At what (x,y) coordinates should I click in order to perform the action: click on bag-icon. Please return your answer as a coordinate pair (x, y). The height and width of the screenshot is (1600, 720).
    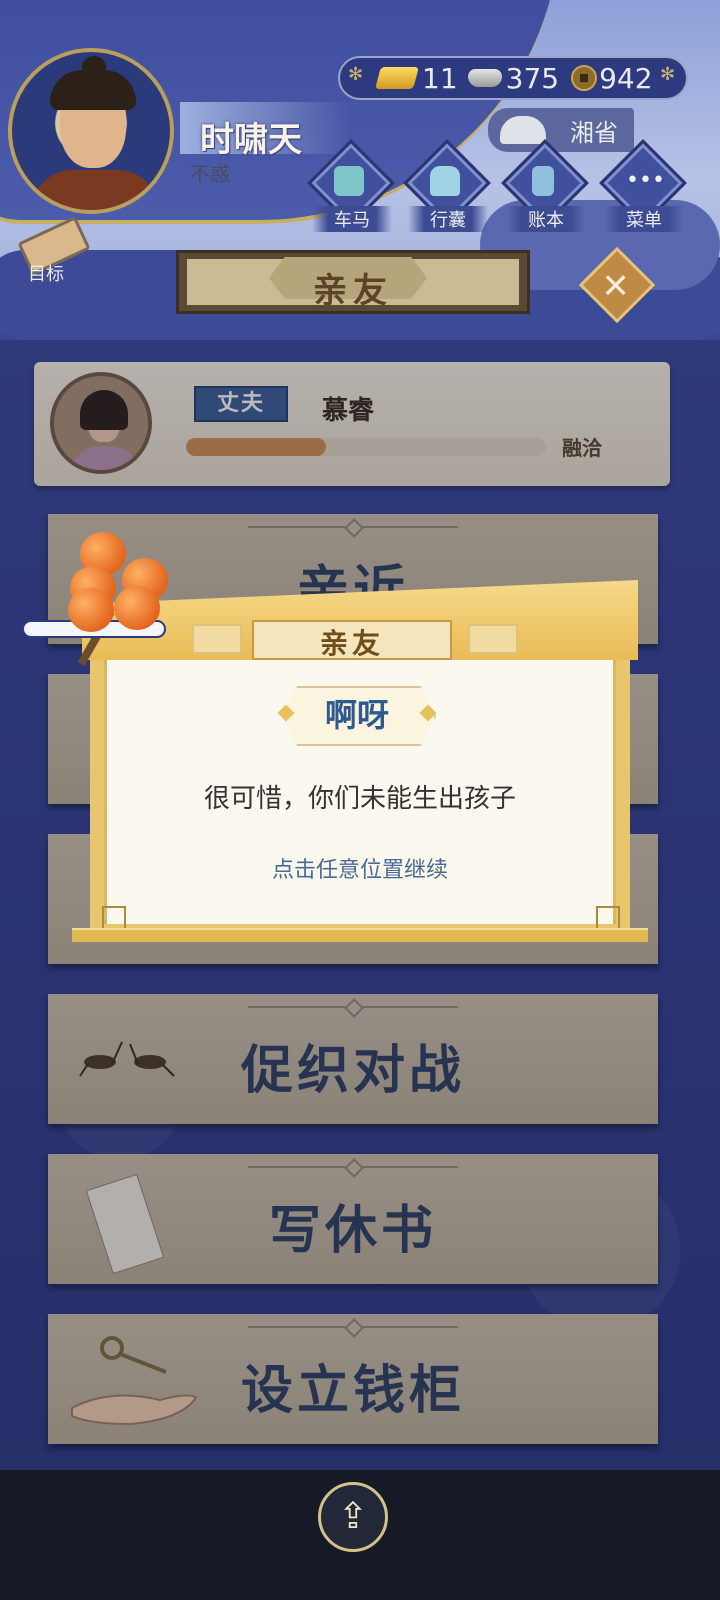
    Looking at the image, I should click on (445, 181).